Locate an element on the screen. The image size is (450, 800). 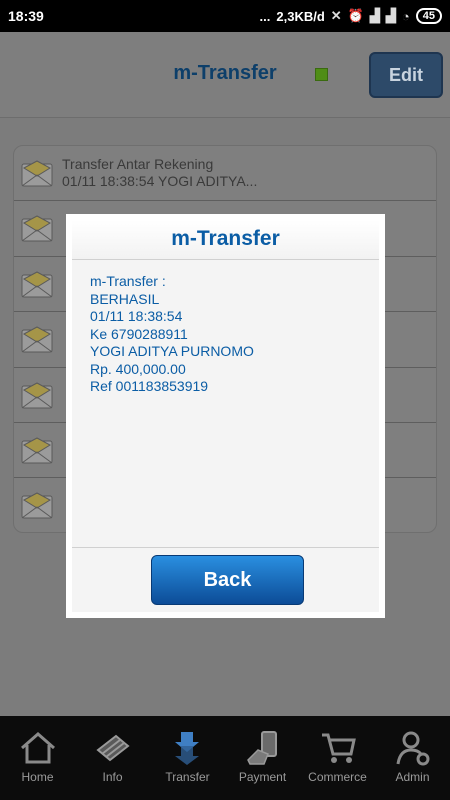
message-line: YOGI ADITYA PURNOMO is located at coordinates (172, 351).